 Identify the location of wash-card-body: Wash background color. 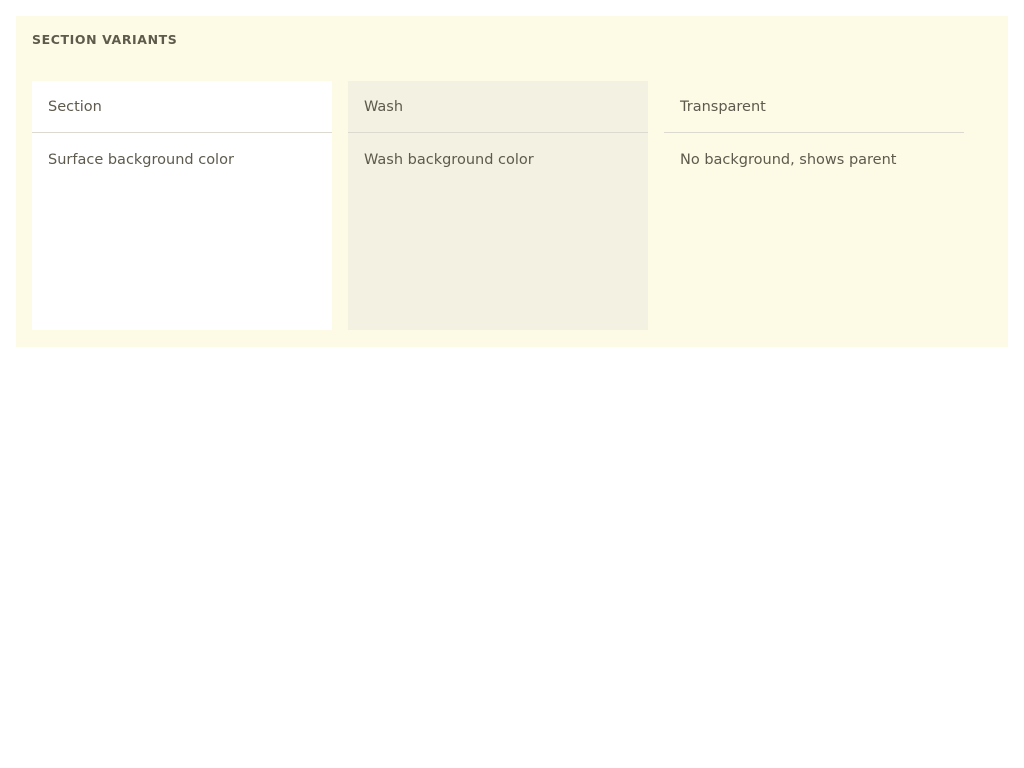
(449, 160).